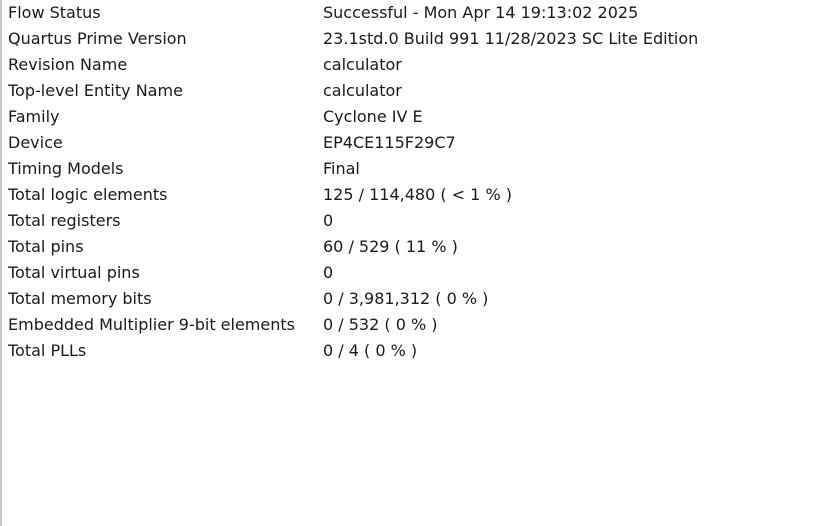 This screenshot has width=816, height=526. Describe the element at coordinates (68, 64) in the screenshot. I see `row-label: Revision Name` at that location.